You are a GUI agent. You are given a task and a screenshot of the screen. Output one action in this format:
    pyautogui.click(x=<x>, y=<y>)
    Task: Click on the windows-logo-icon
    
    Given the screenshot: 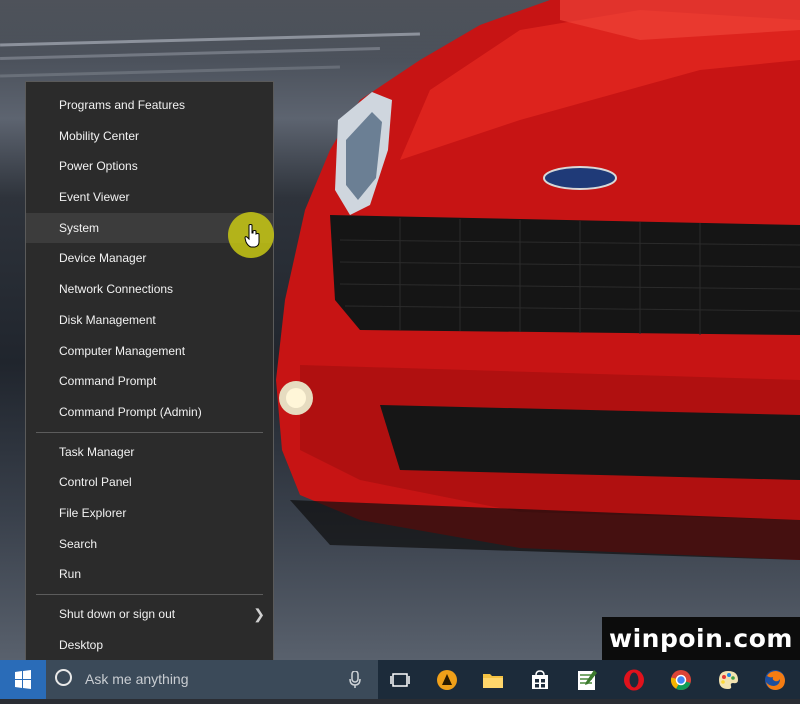 What is the action you would take?
    pyautogui.click(x=23, y=679)
    